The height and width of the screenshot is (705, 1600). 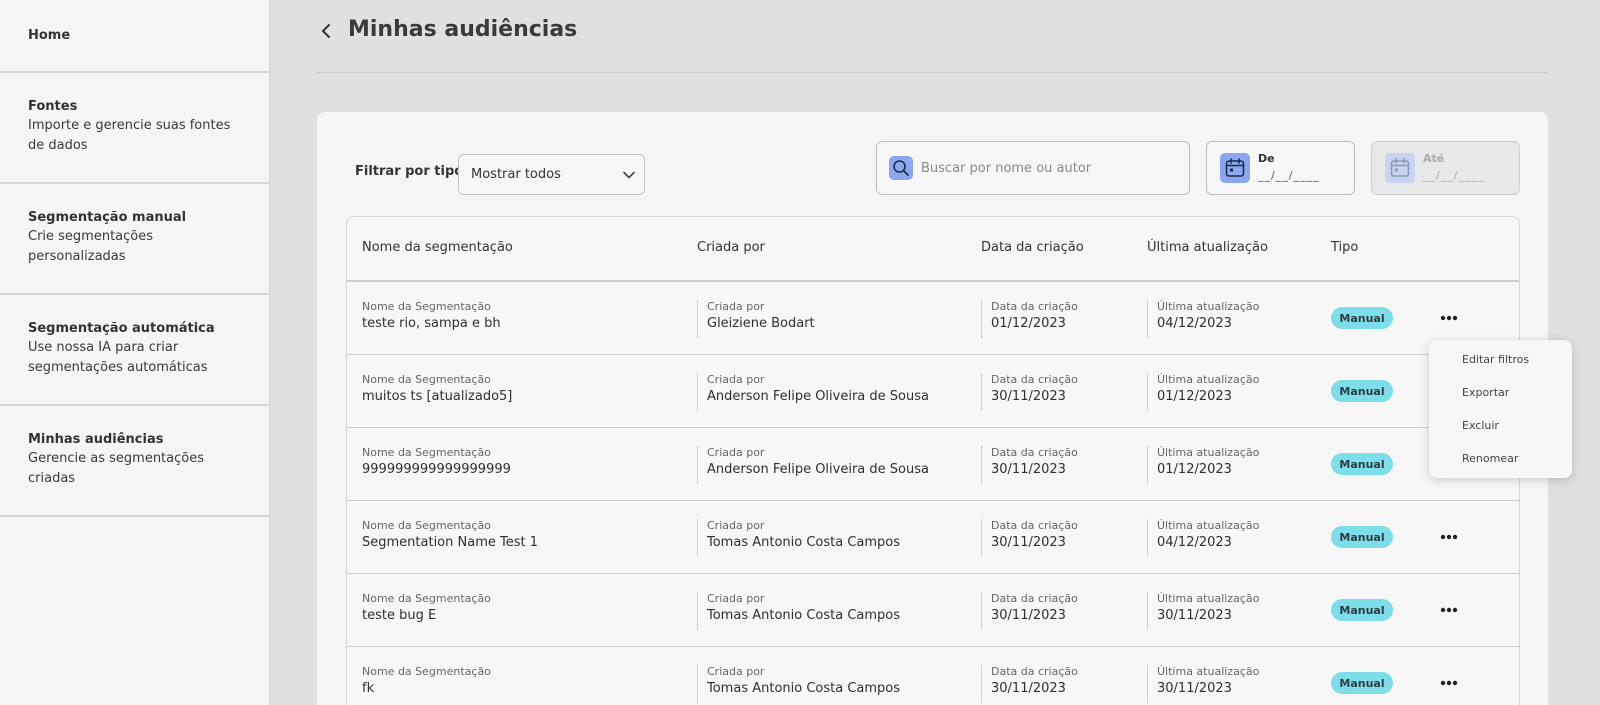 What do you see at coordinates (436, 469) in the screenshot?
I see `cell-value: 999999999999999999` at bounding box center [436, 469].